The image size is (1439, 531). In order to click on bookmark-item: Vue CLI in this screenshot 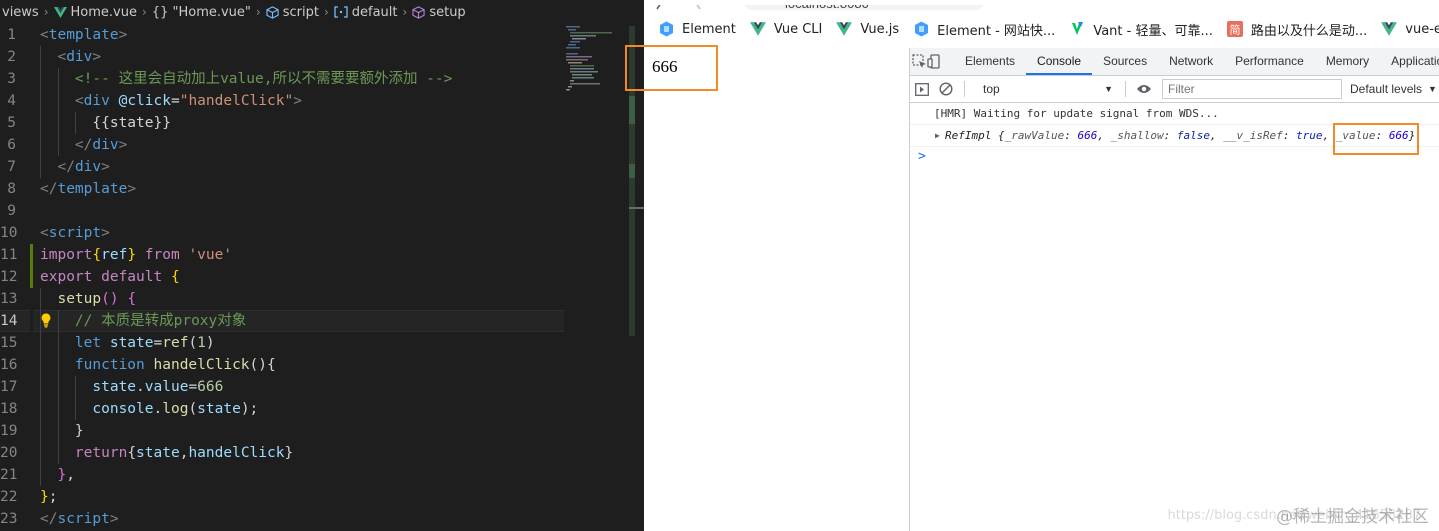, I will do `click(785, 29)`.